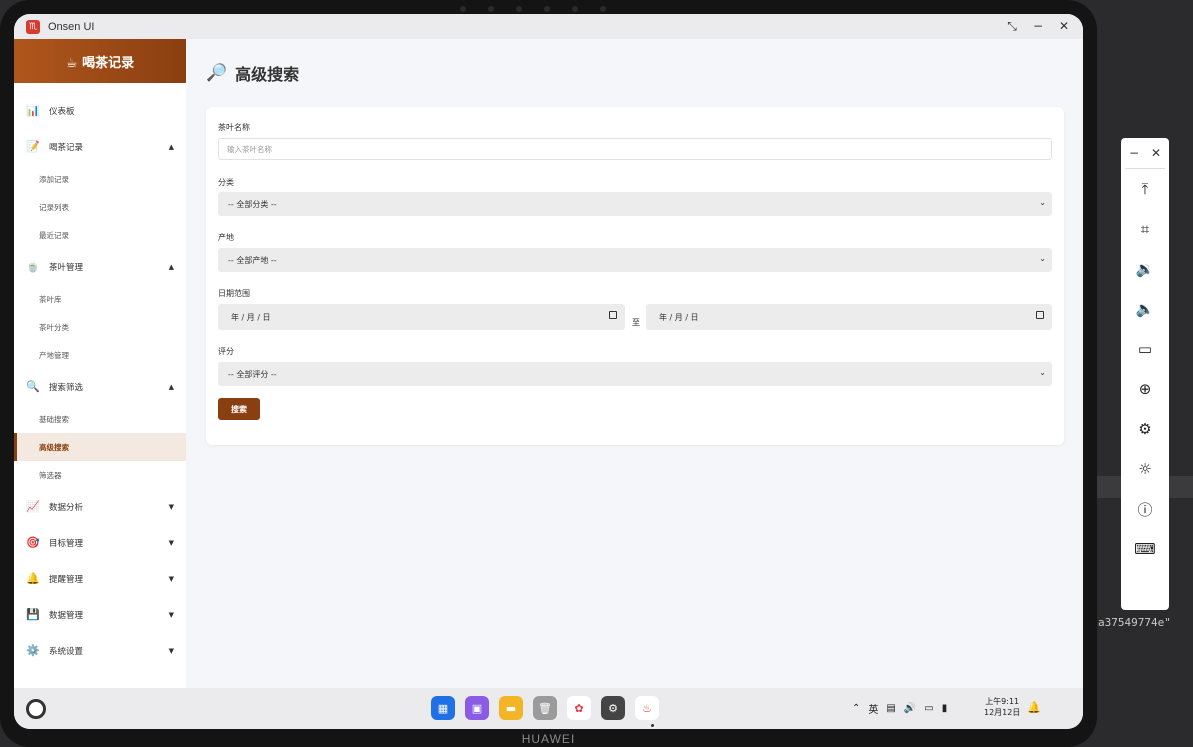 This screenshot has width=1193, height=747. I want to click on sidebar-item-icon: 🎯, so click(33, 542).